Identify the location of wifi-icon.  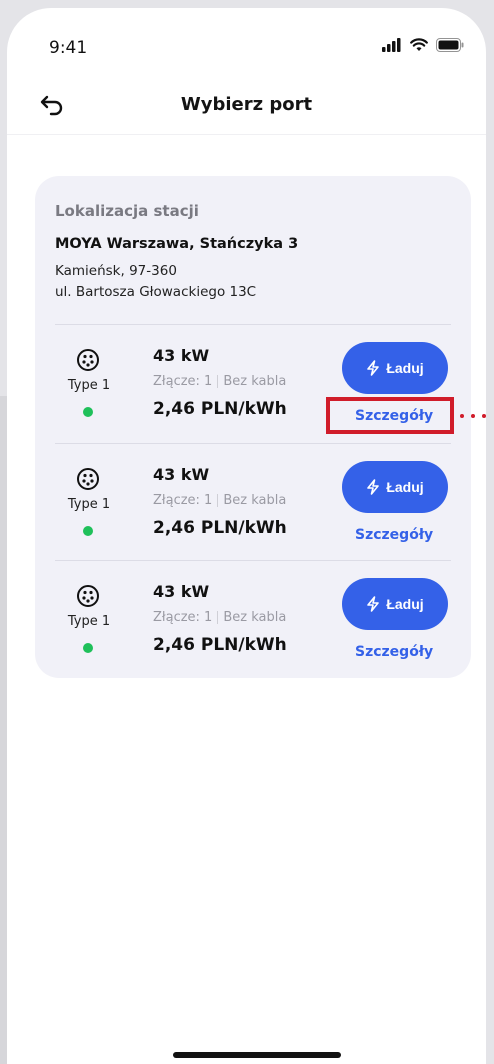
(419, 44).